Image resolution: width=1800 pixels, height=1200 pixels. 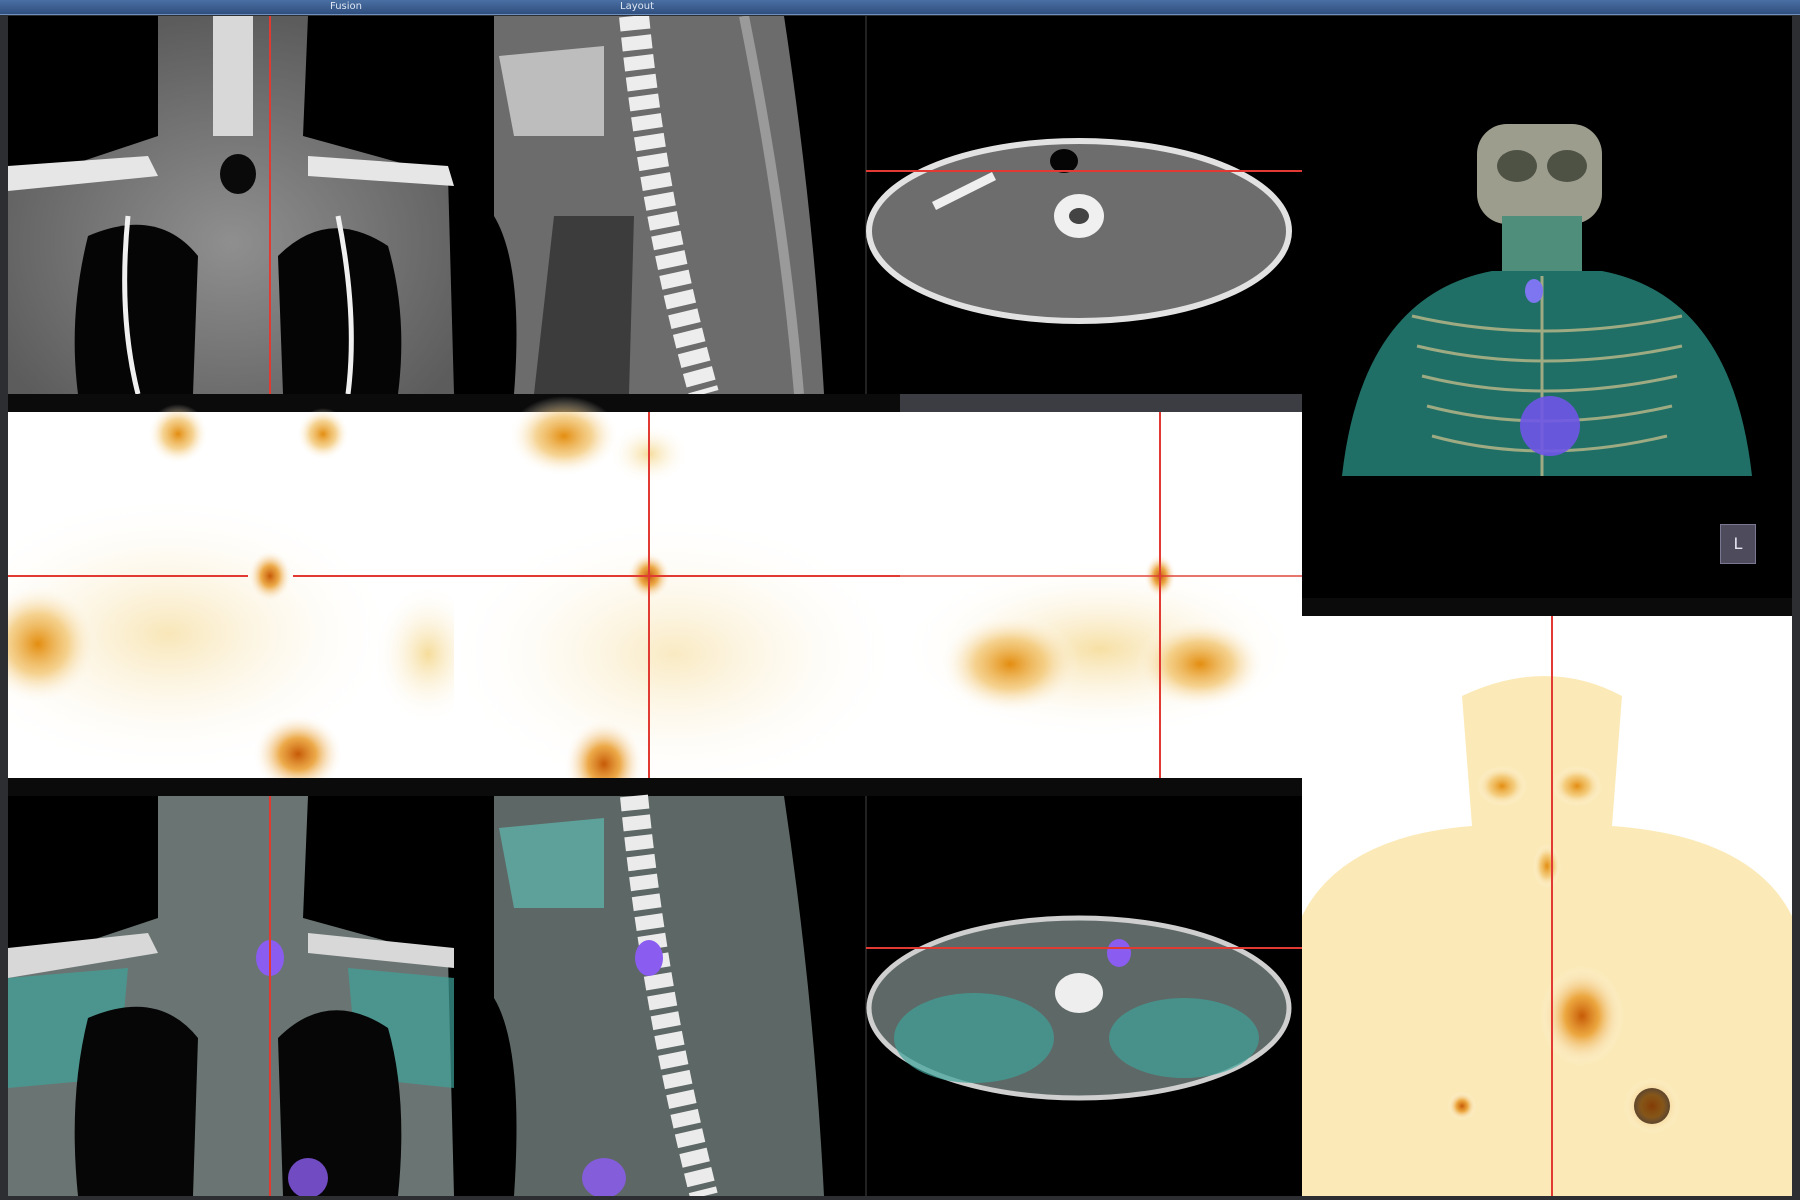 I want to click on toolbar-label-layout: Layout, so click(x=637, y=6).